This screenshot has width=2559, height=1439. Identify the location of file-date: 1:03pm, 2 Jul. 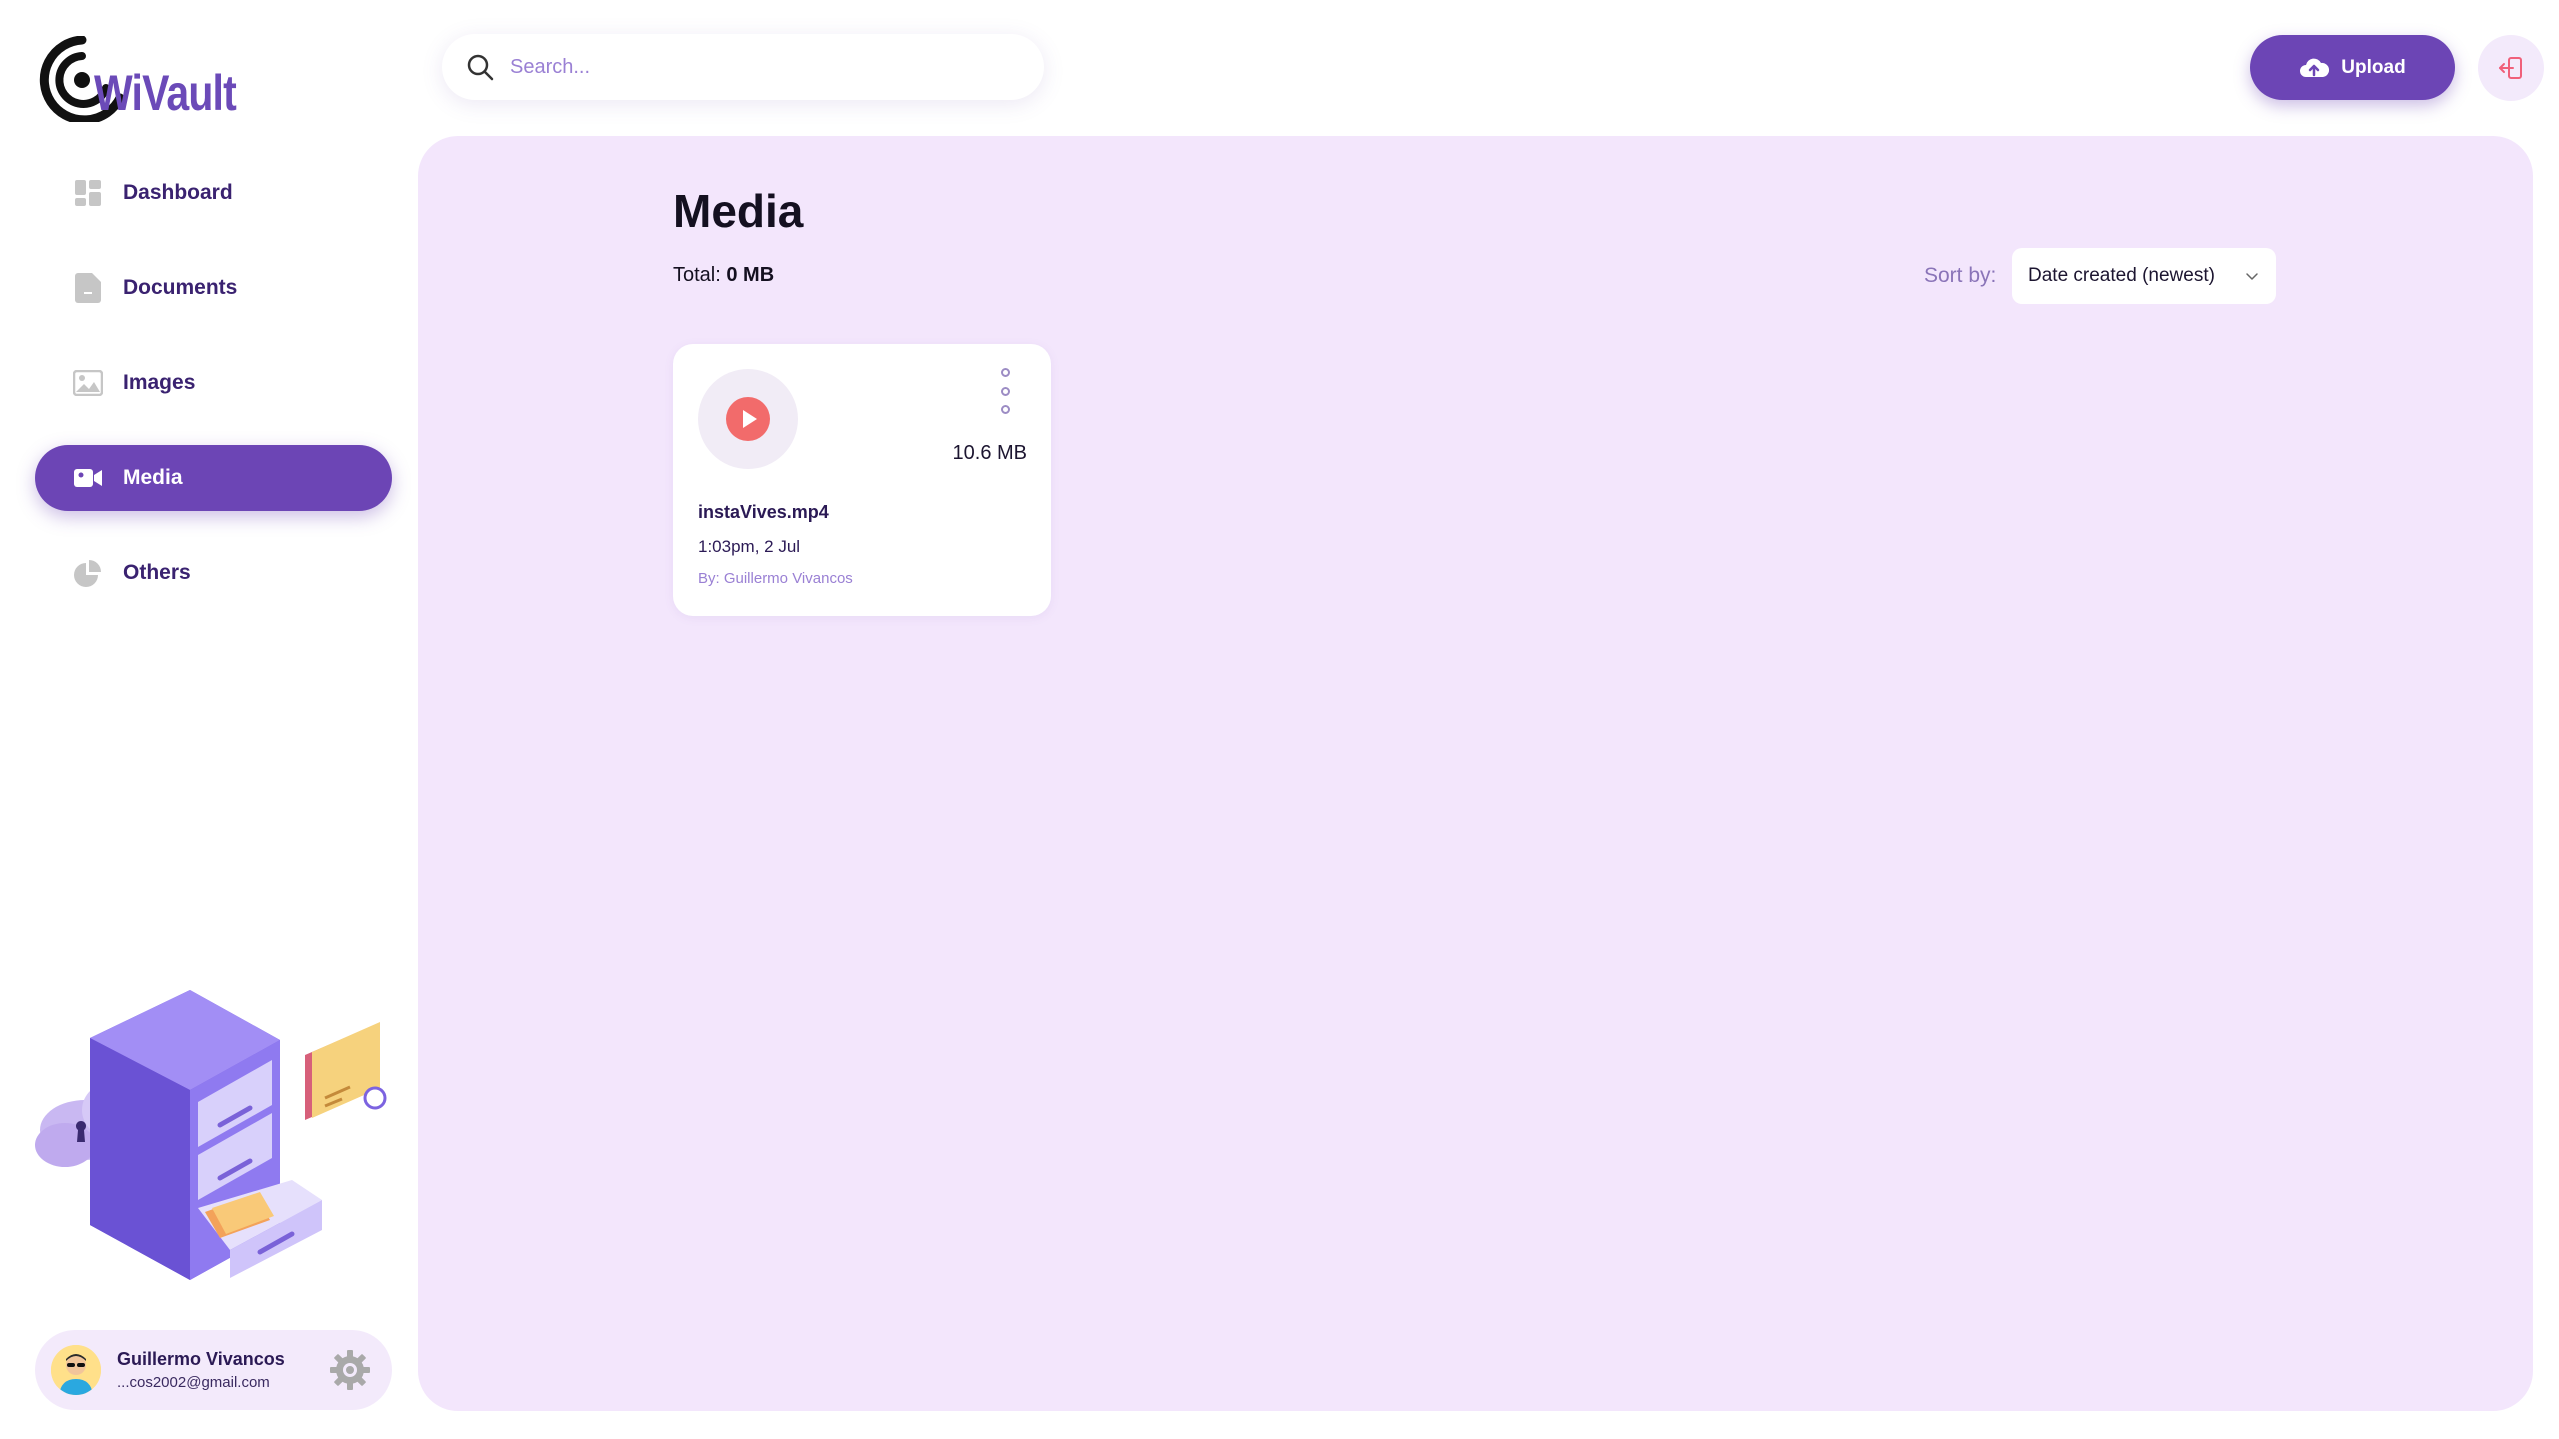
(749, 546).